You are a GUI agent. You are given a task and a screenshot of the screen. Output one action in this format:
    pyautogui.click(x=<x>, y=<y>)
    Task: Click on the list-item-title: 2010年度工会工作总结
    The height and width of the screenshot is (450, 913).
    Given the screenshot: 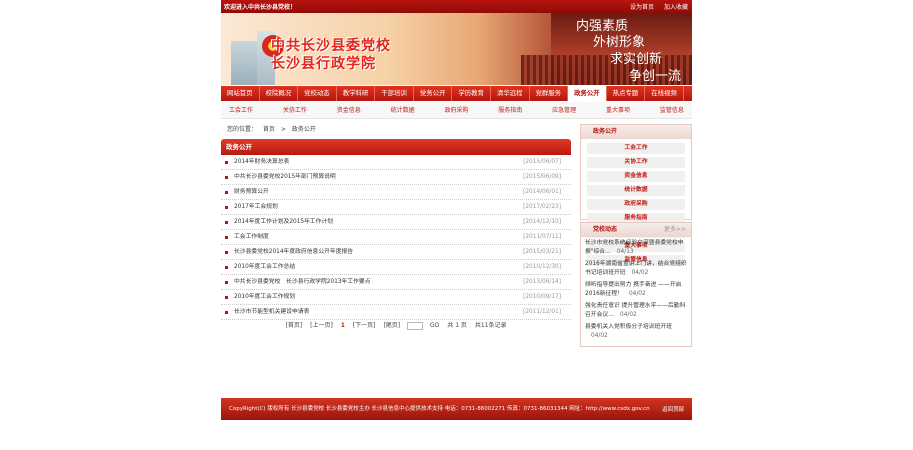 What is the action you would take?
    pyautogui.click(x=264, y=267)
    